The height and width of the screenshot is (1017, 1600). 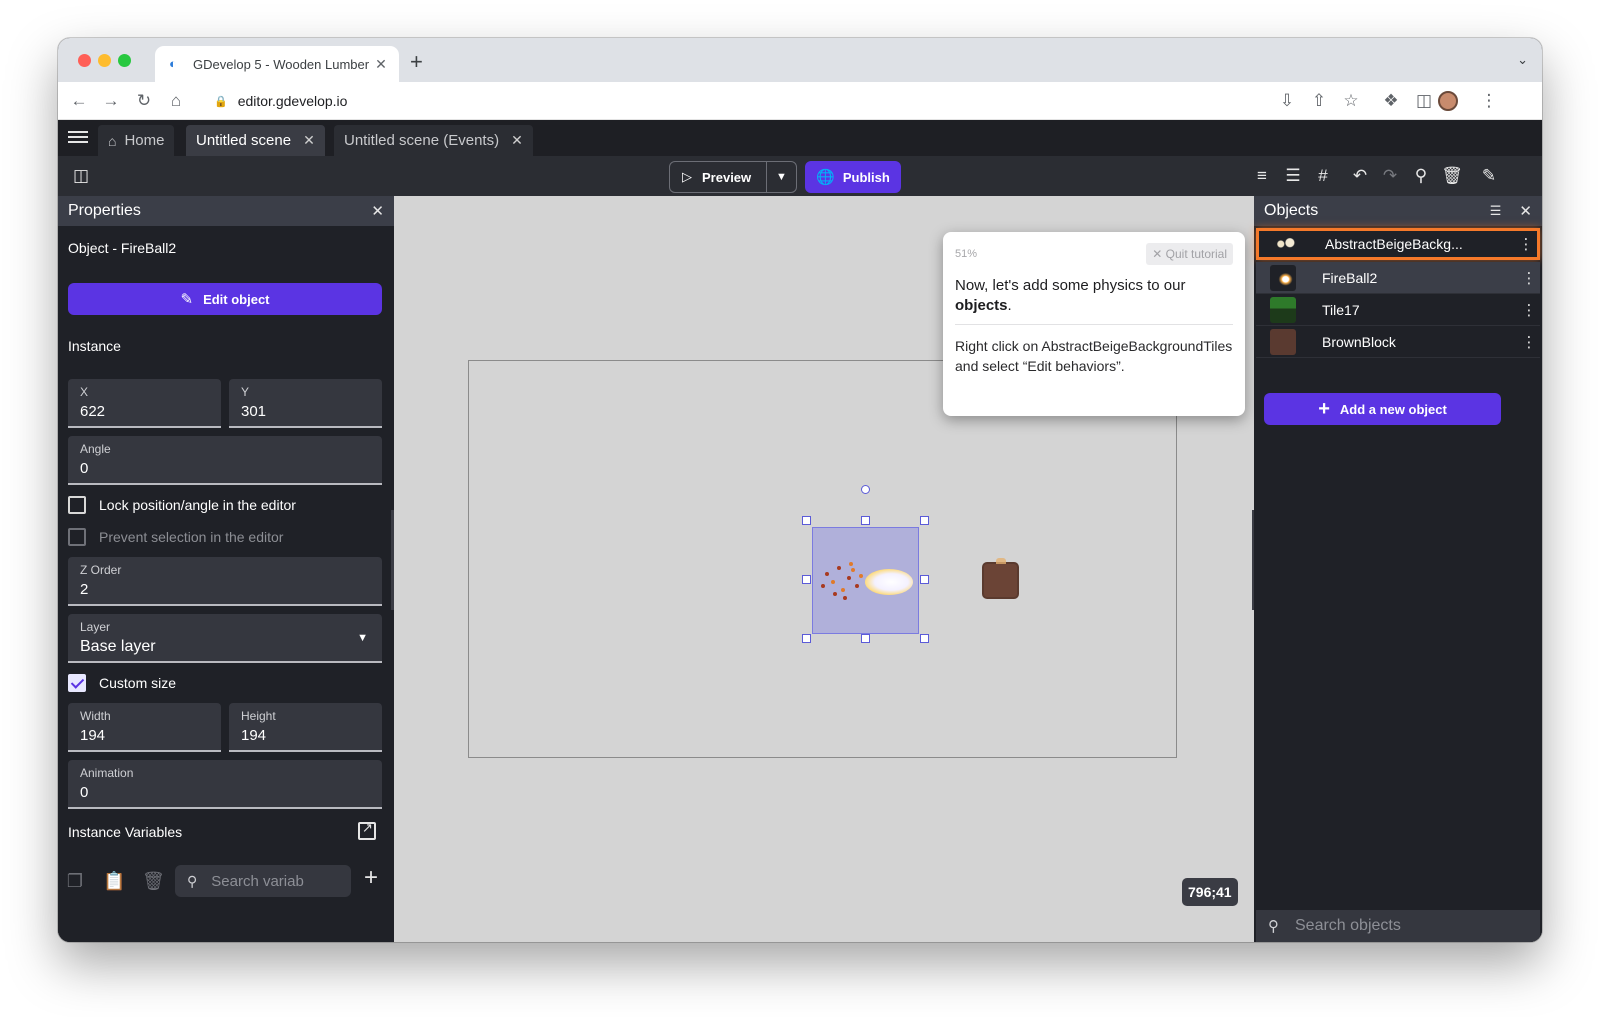 What do you see at coordinates (1273, 926) in the screenshot?
I see `search-icon: ⚲` at bounding box center [1273, 926].